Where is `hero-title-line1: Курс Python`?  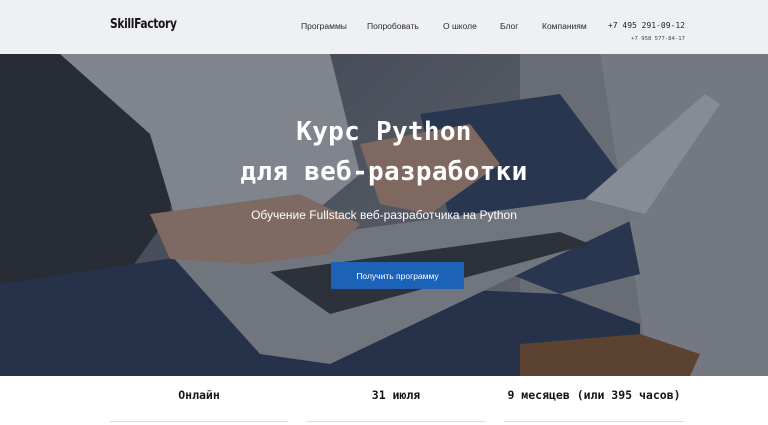
hero-title-line1: Курс Python is located at coordinates (384, 132).